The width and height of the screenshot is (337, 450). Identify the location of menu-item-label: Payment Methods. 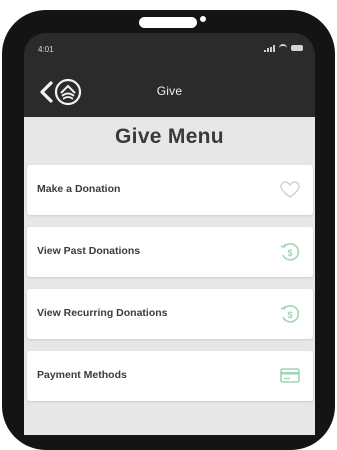
(82, 375).